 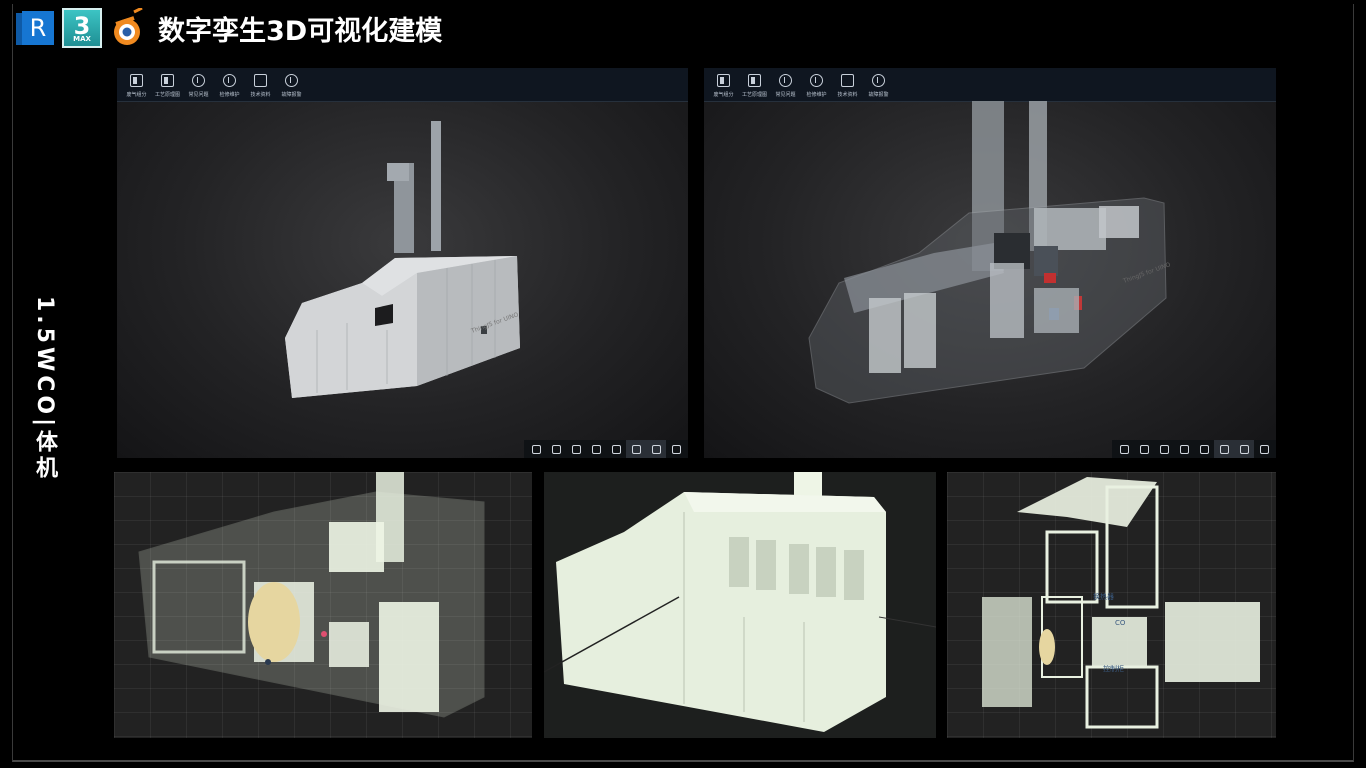 What do you see at coordinates (128, 28) in the screenshot?
I see `blender-logo` at bounding box center [128, 28].